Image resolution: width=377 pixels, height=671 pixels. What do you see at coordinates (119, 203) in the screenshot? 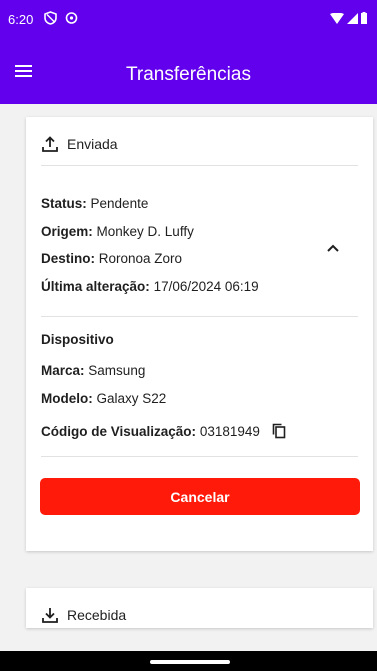
I see `status-value: Pendente` at bounding box center [119, 203].